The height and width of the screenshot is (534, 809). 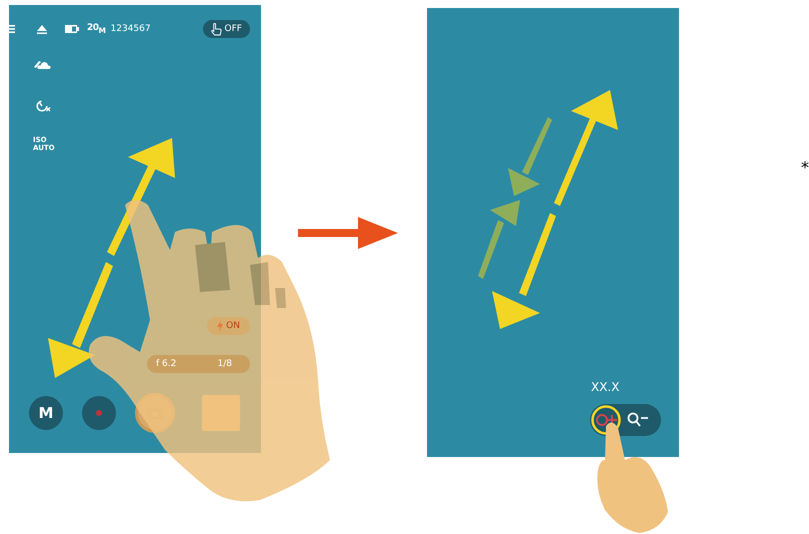 I want to click on zoom-value: XX.X, so click(x=605, y=387).